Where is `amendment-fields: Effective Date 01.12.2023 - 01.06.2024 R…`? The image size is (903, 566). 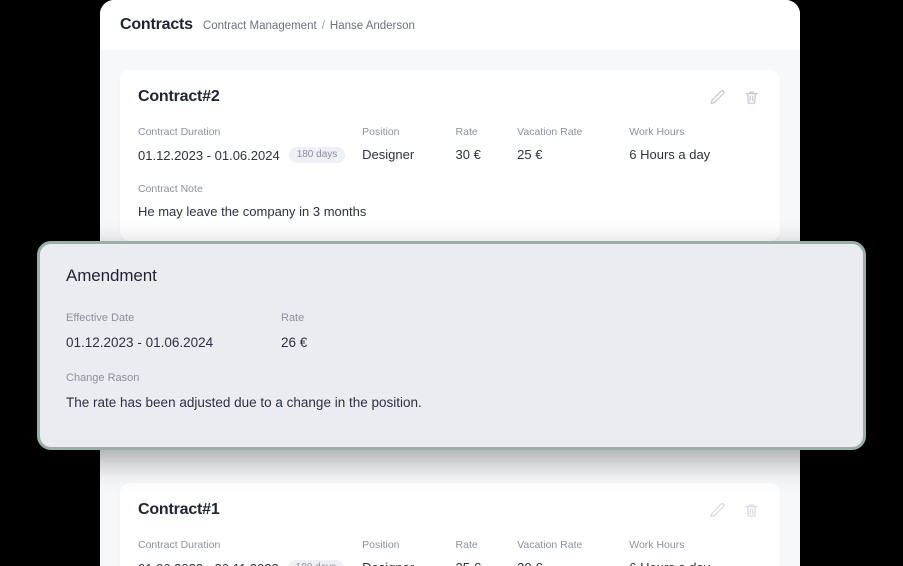
amendment-fields: Effective Date 01.12.2023 - 01.06.2024 R… is located at coordinates (451, 331).